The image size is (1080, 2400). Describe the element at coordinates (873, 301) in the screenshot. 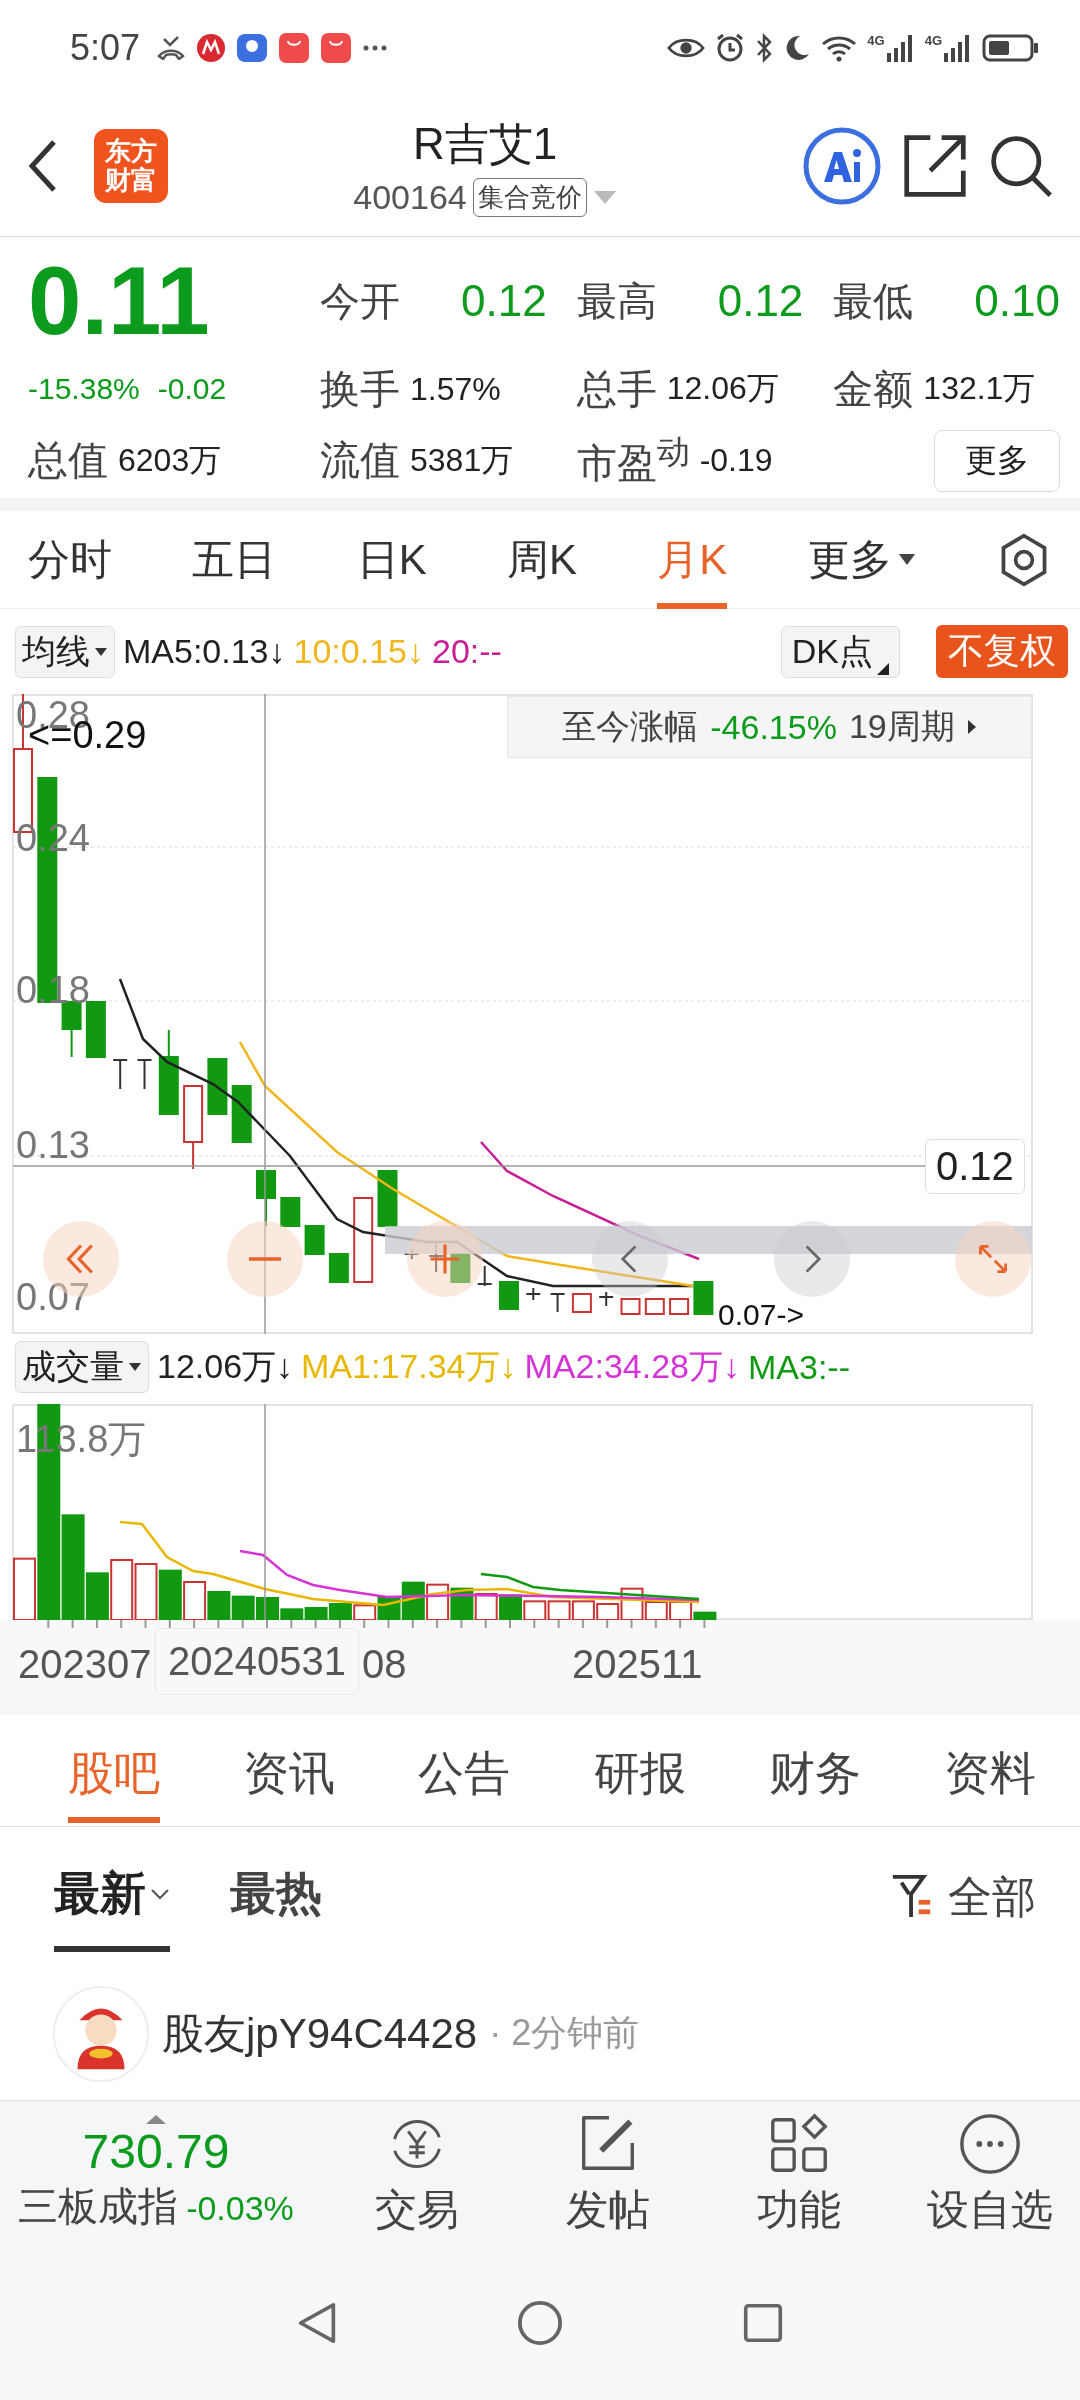

I see `stat-label: 最低` at that location.